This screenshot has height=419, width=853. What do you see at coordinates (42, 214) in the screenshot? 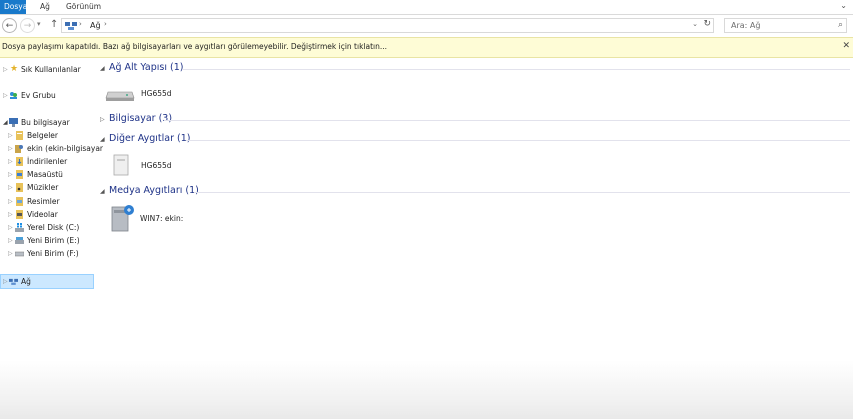
I see `nav-item-label: Videolar` at bounding box center [42, 214].